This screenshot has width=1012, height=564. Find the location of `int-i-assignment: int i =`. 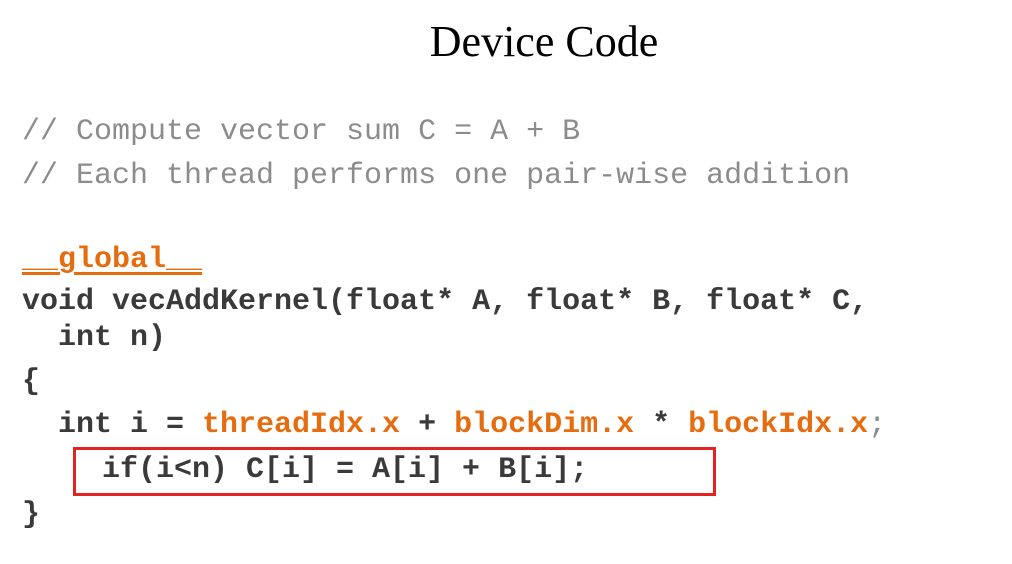

int-i-assignment: int i = is located at coordinates (112, 425).